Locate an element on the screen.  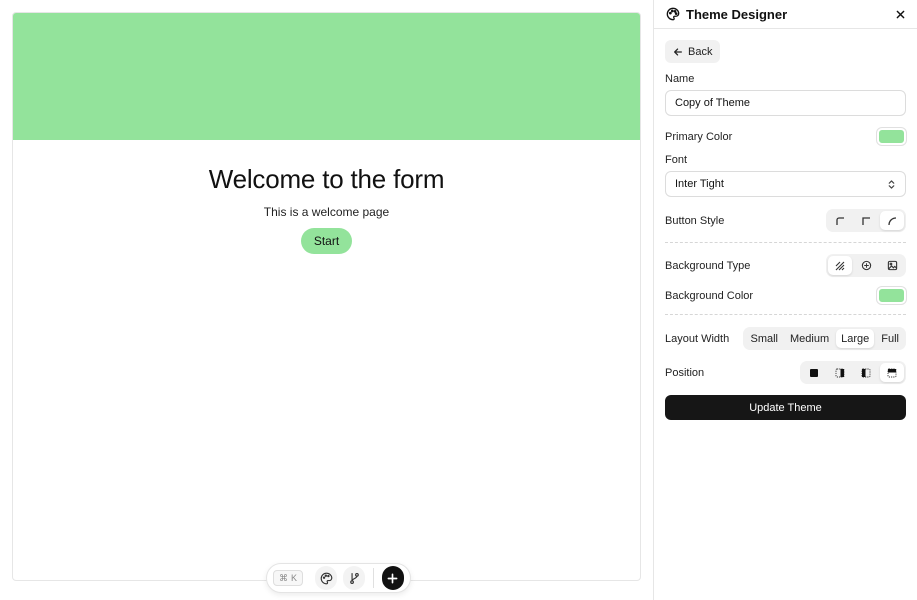
position-left-icon is located at coordinates (866, 373).